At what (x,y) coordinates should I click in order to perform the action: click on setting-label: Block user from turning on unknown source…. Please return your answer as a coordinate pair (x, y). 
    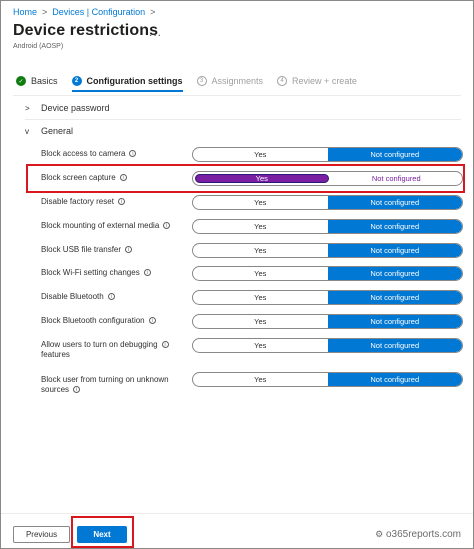
    Looking at the image, I should click on (116, 385).